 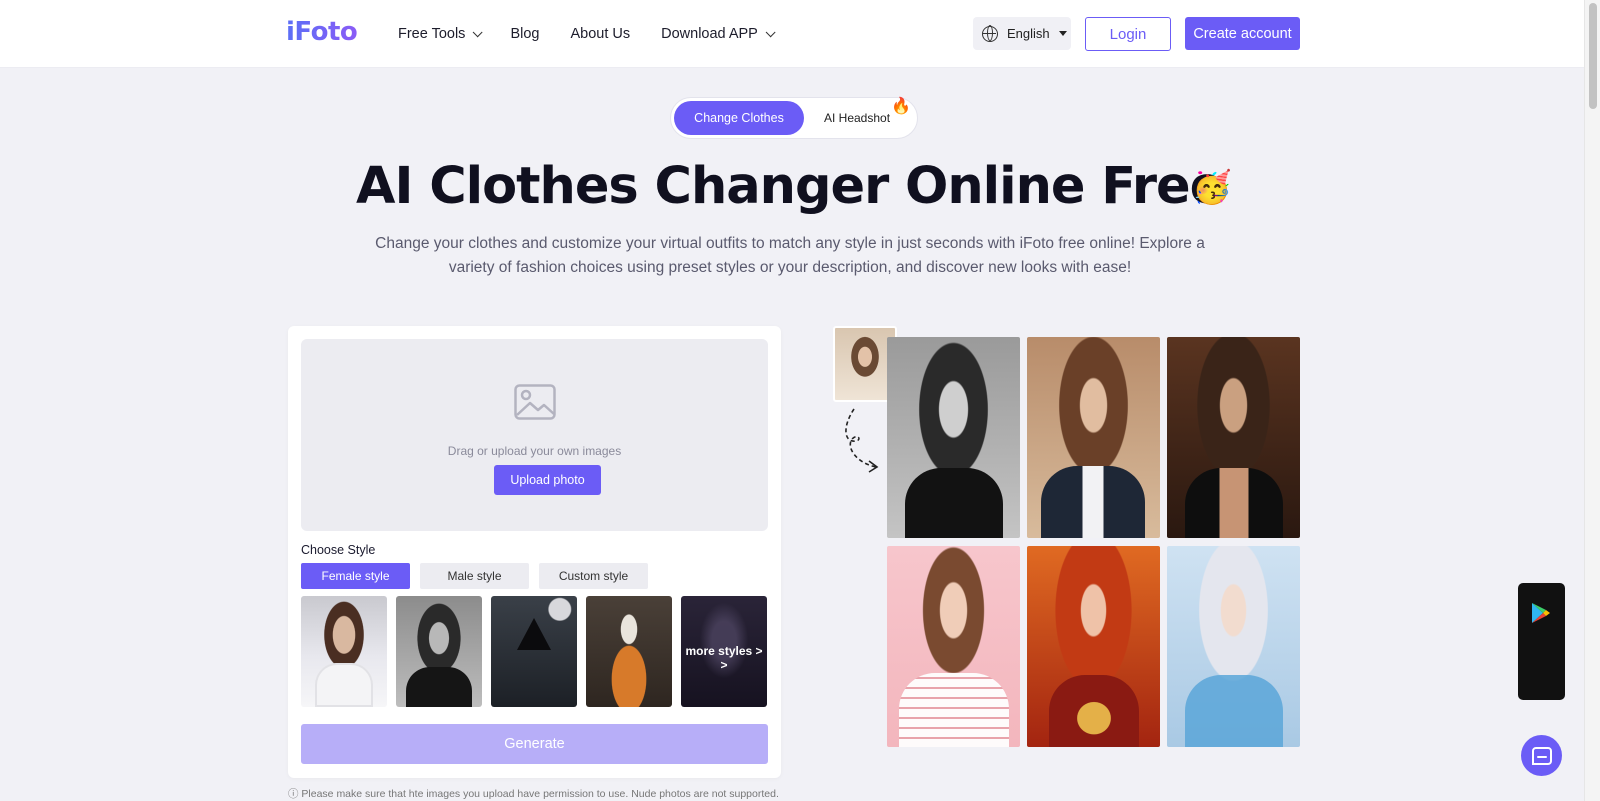 I want to click on style-thumbnails: more styles > >, so click(x=534, y=651).